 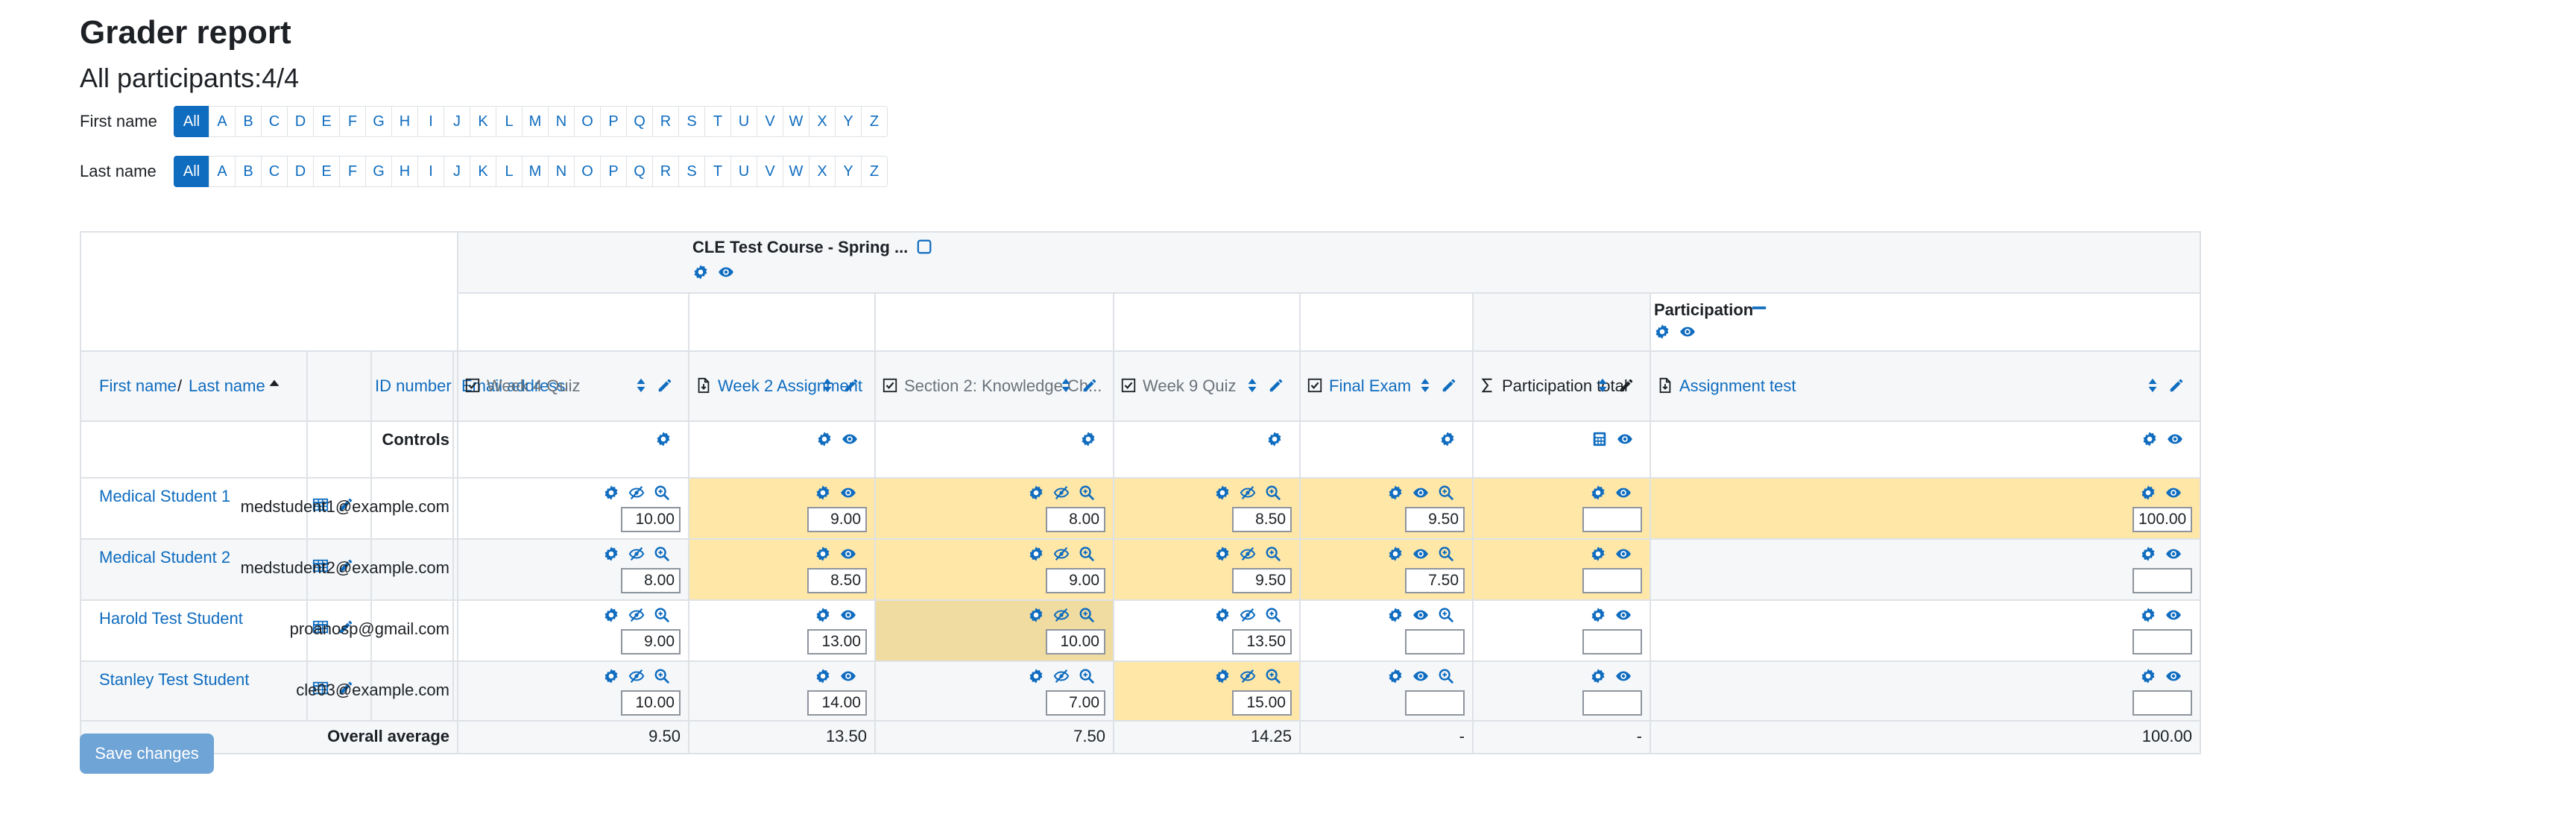 I want to click on last-name-letter-u: U, so click(x=743, y=171).